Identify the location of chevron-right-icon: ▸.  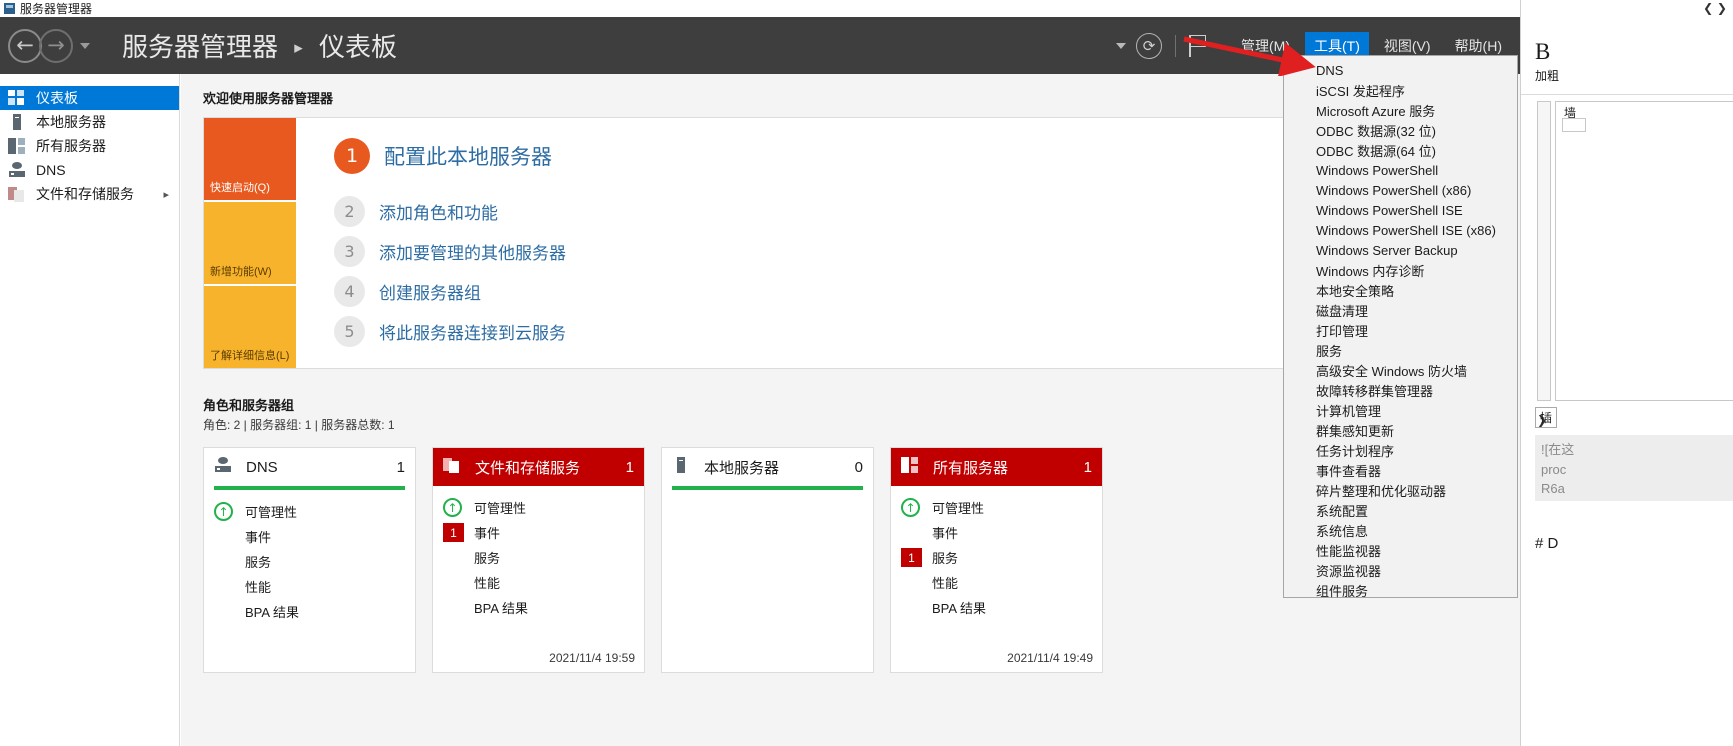
(166, 194).